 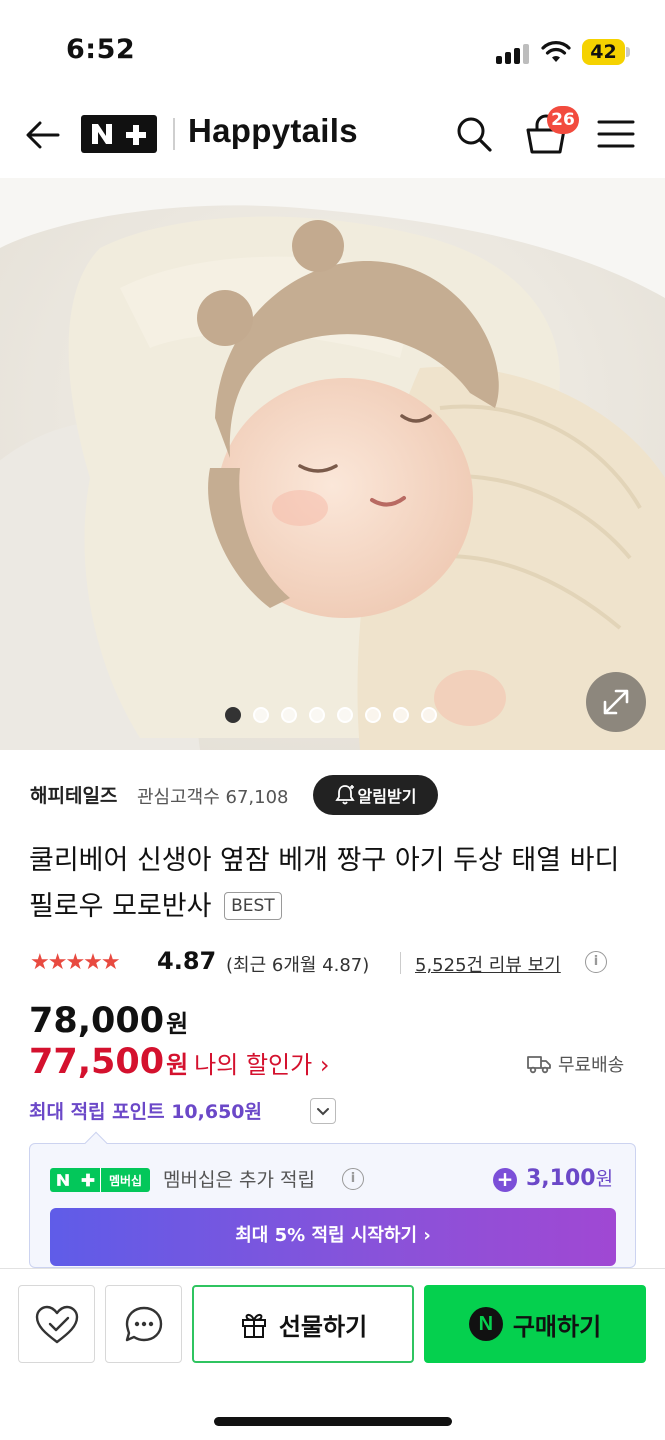 I want to click on buy-label: 구매하기, so click(x=557, y=1326).